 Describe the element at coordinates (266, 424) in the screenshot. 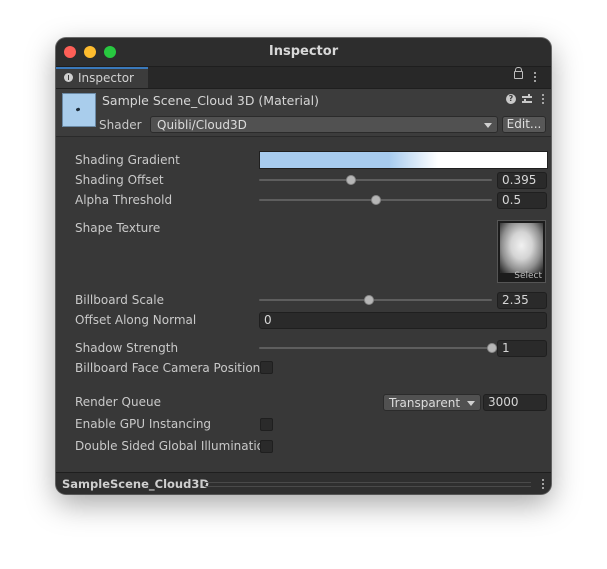

I see `gpu-instancing-checkbox` at that location.